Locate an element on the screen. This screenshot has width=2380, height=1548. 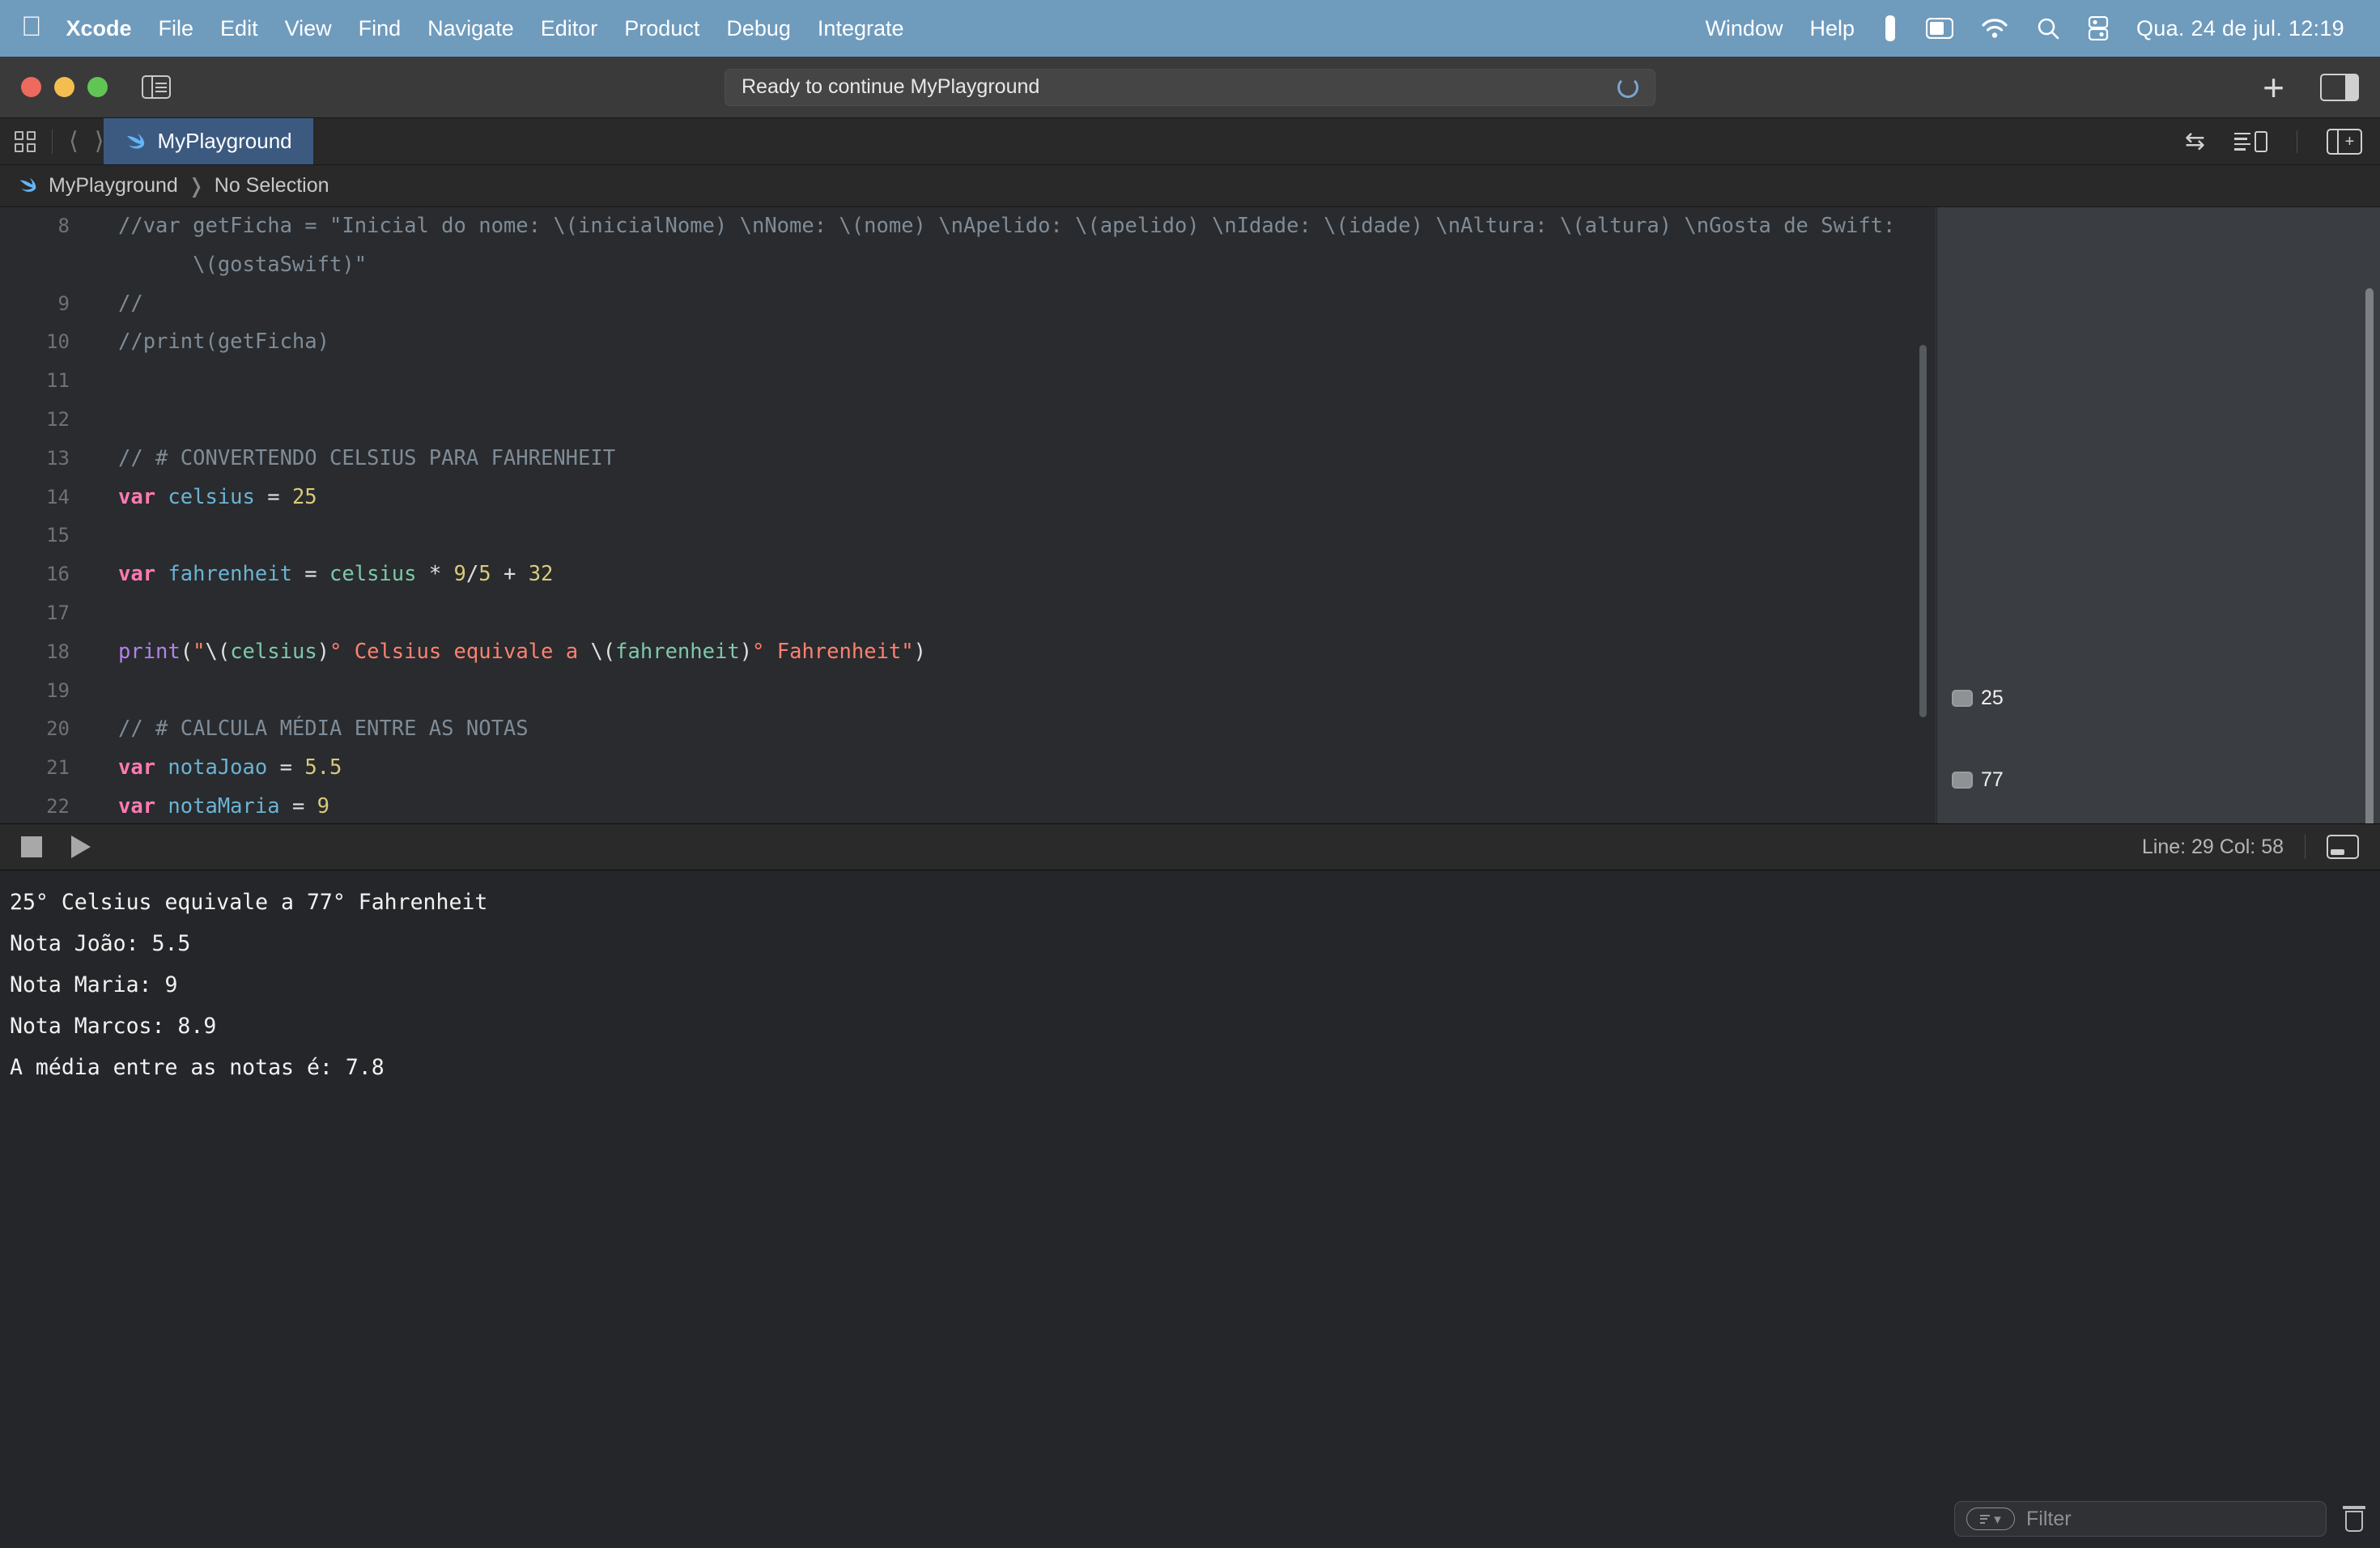
activity-status-field: Ready to continue MyPlayground is located at coordinates (1190, 87).